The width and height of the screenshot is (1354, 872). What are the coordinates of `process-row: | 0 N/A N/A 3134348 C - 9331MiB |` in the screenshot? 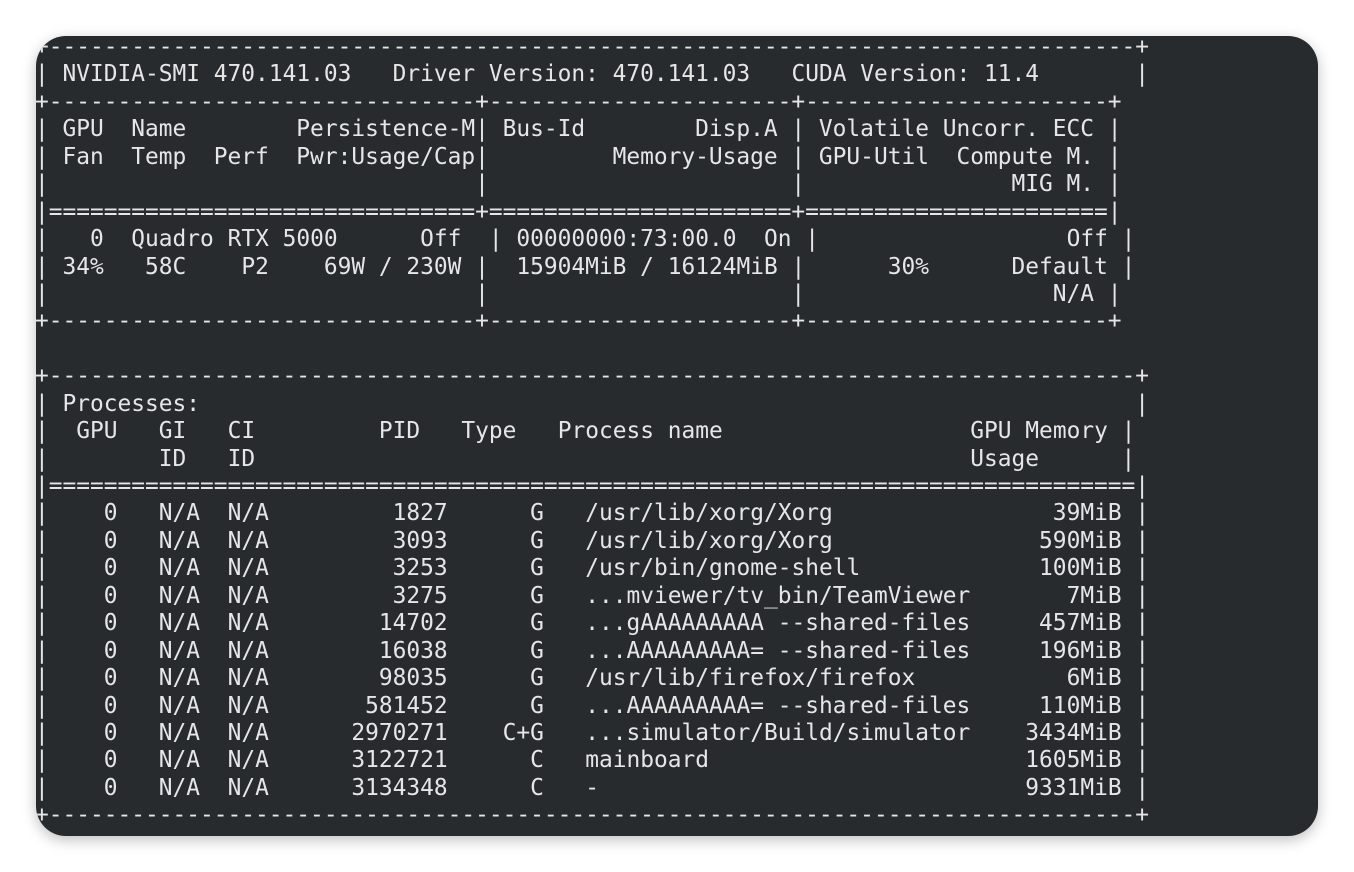 It's located at (593, 787).